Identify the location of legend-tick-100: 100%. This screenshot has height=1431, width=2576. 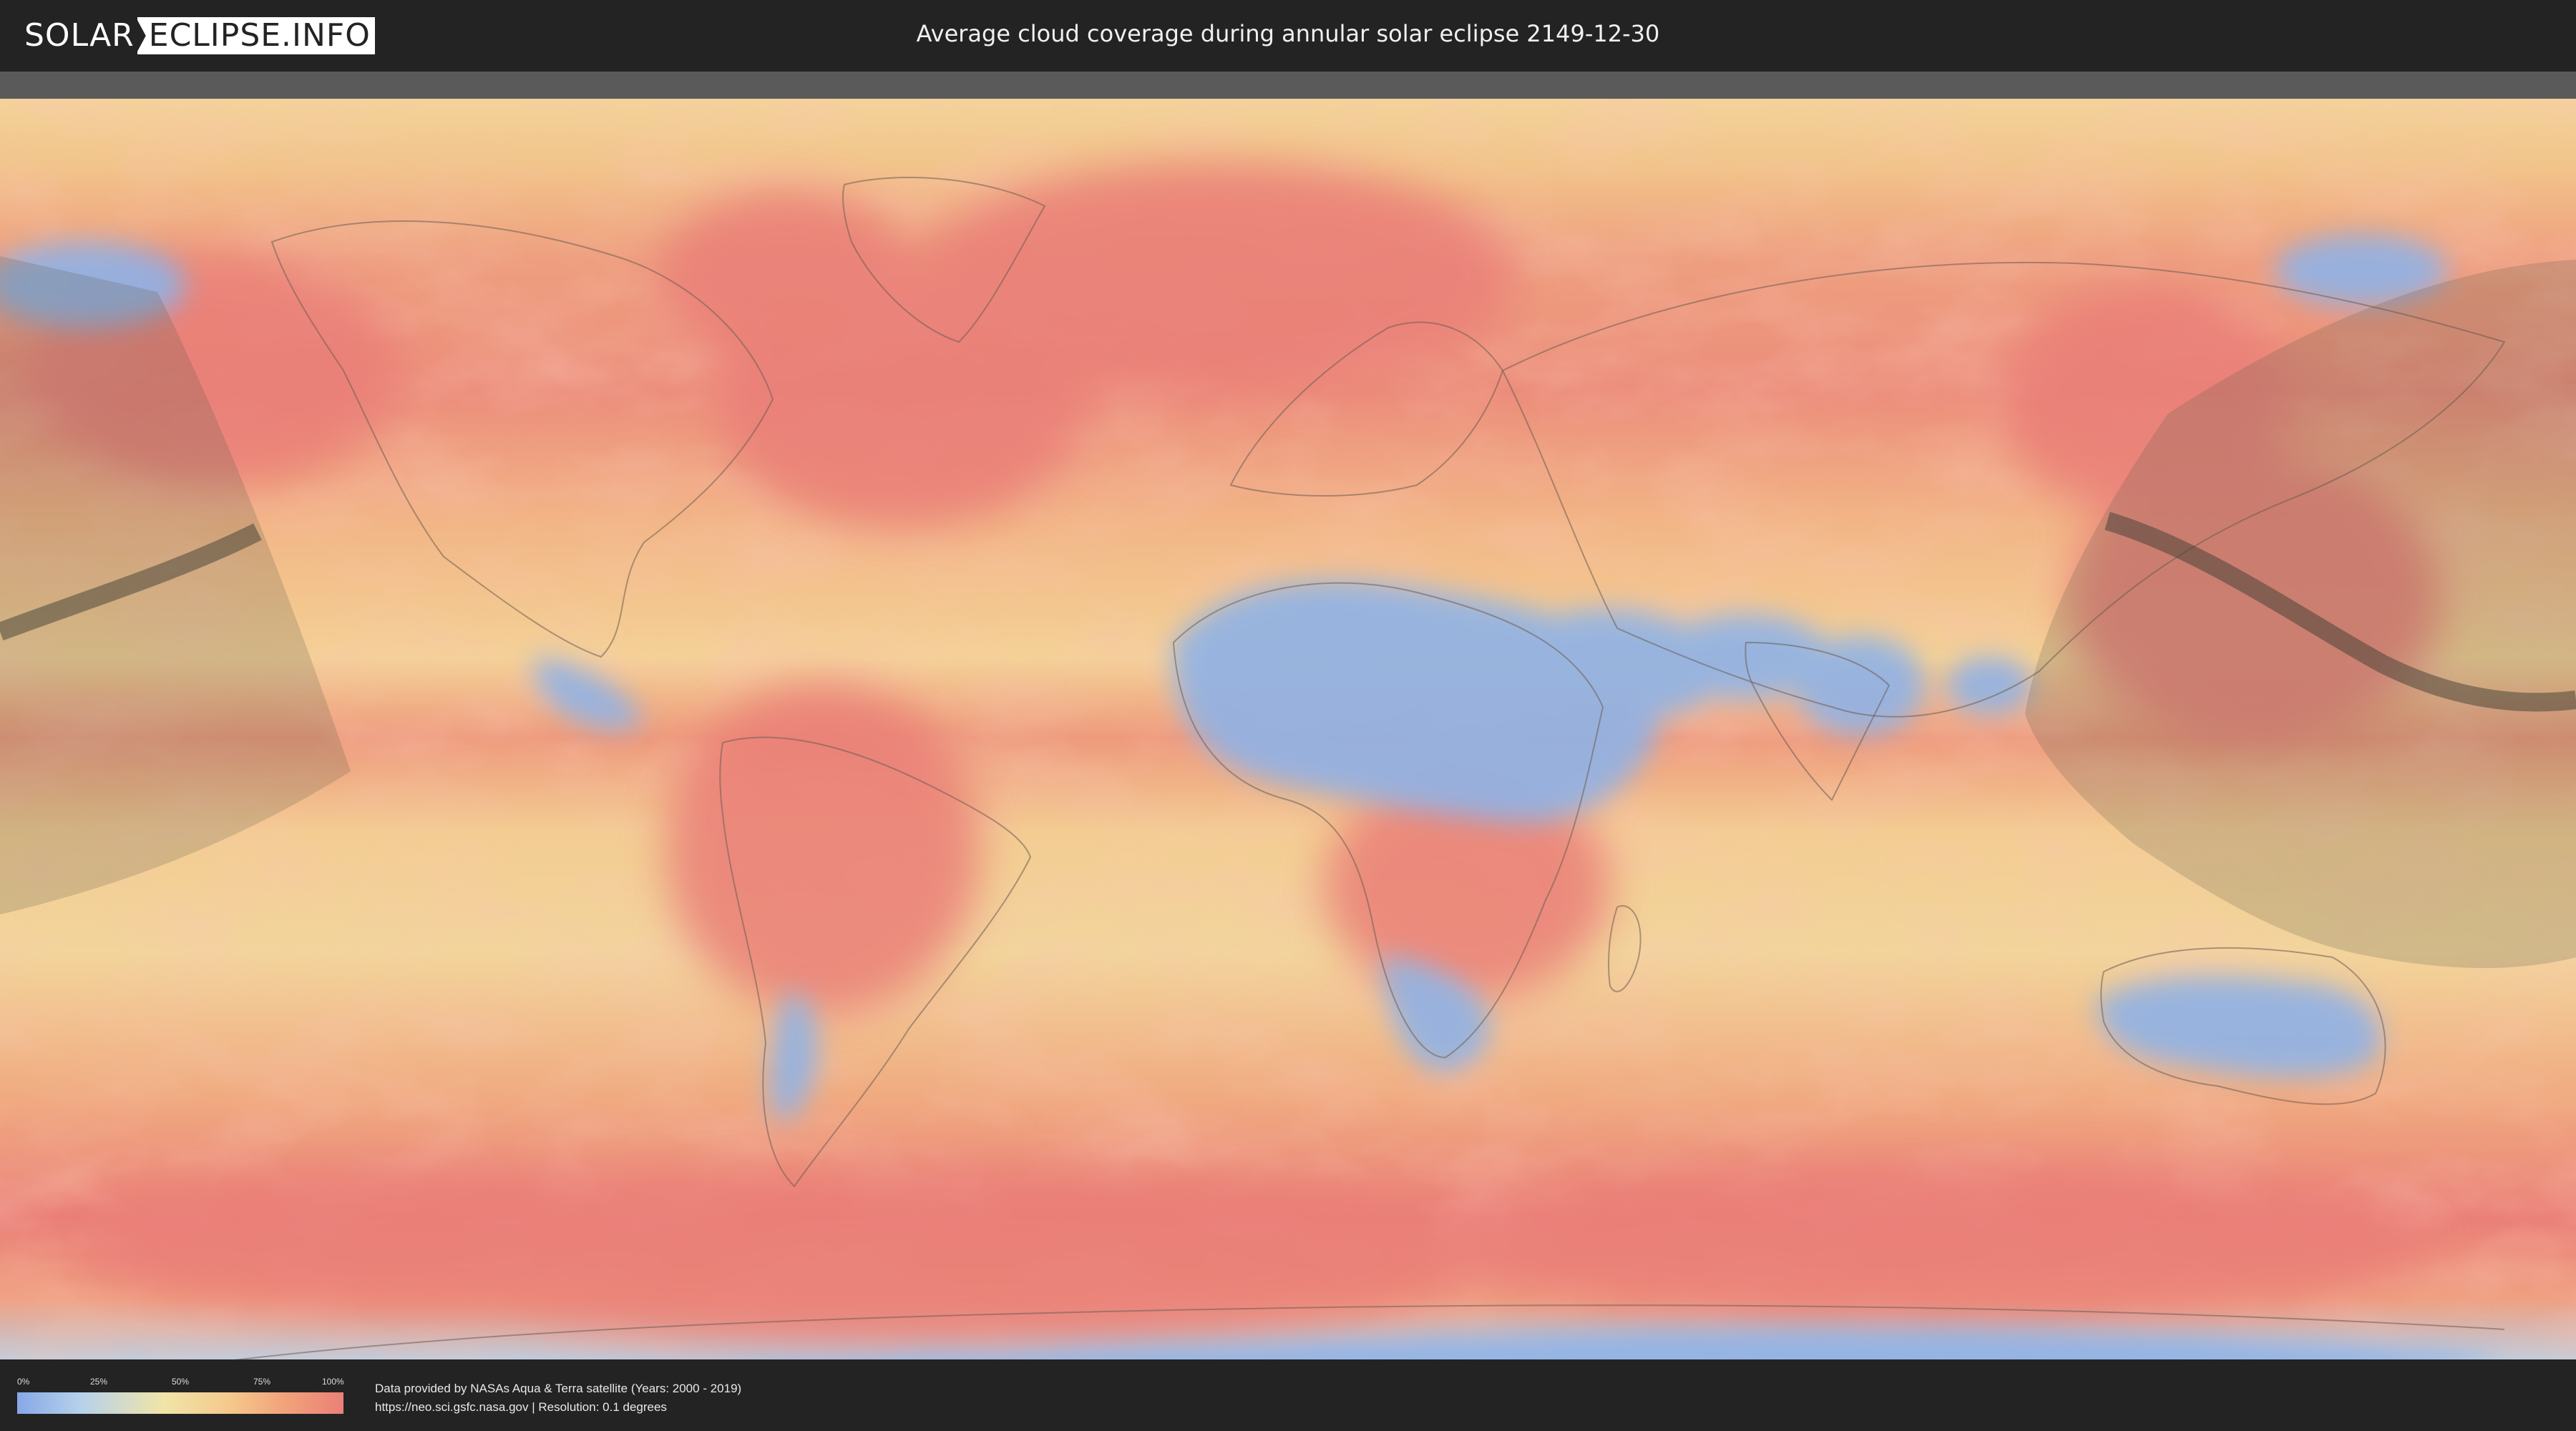
(333, 1382).